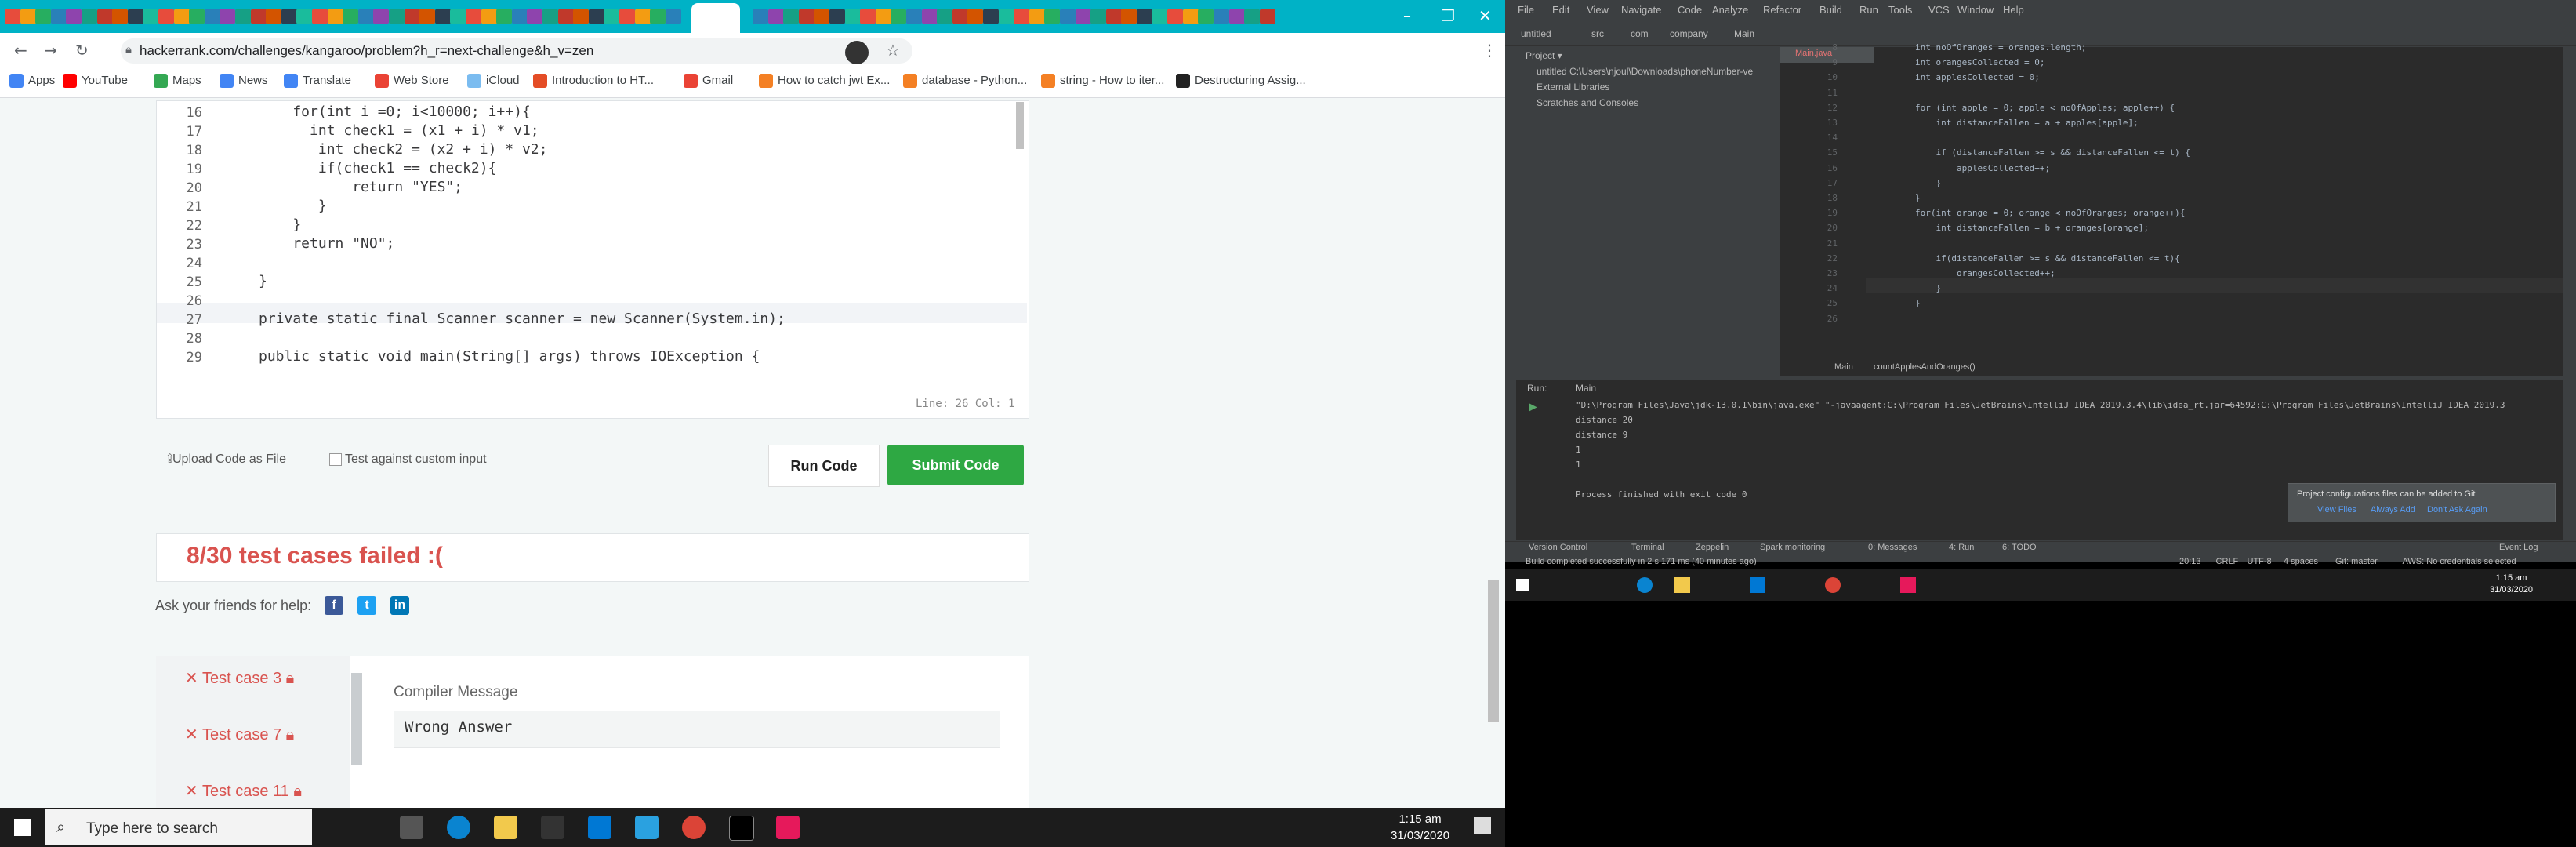 The width and height of the screenshot is (2576, 847). I want to click on intellij-icon, so click(788, 827).